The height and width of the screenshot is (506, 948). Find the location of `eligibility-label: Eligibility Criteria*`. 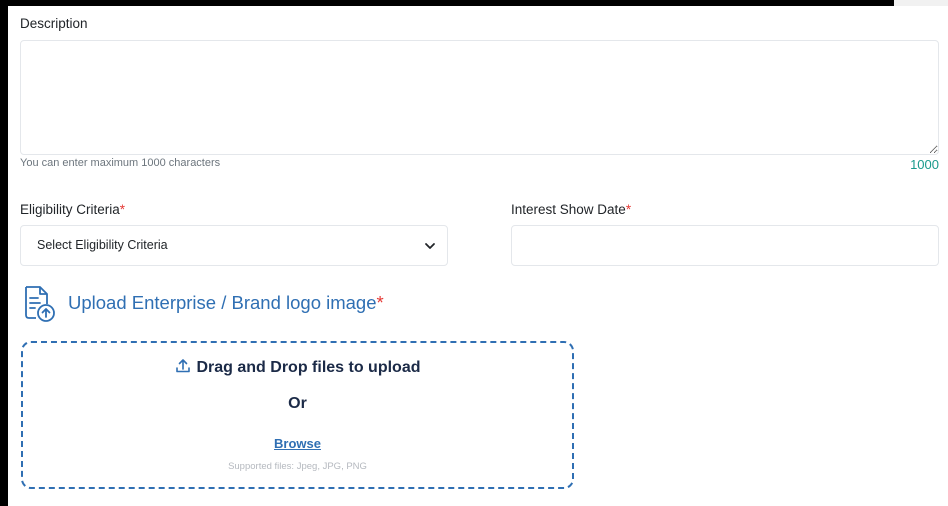

eligibility-label: Eligibility Criteria* is located at coordinates (72, 209).